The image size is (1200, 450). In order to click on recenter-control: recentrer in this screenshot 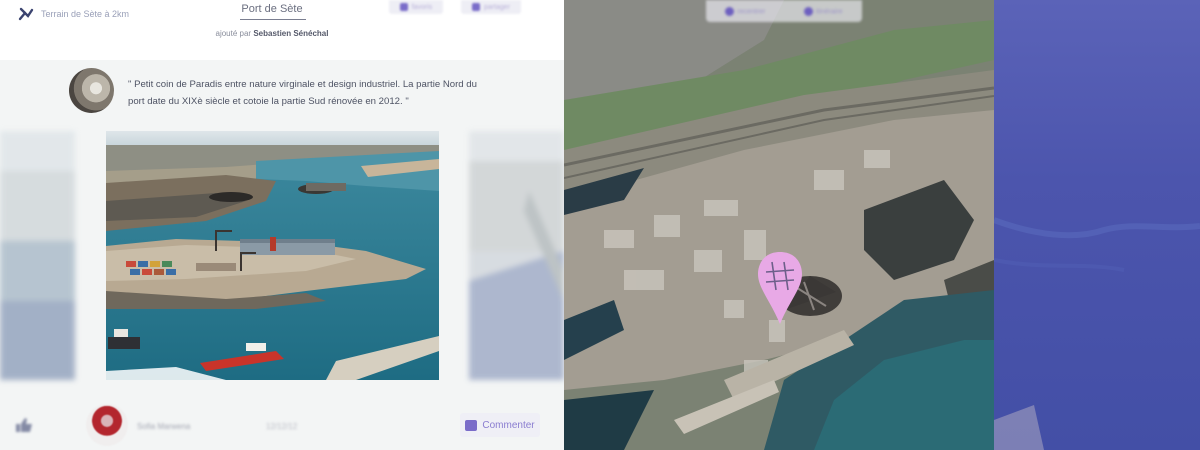, I will do `click(745, 11)`.